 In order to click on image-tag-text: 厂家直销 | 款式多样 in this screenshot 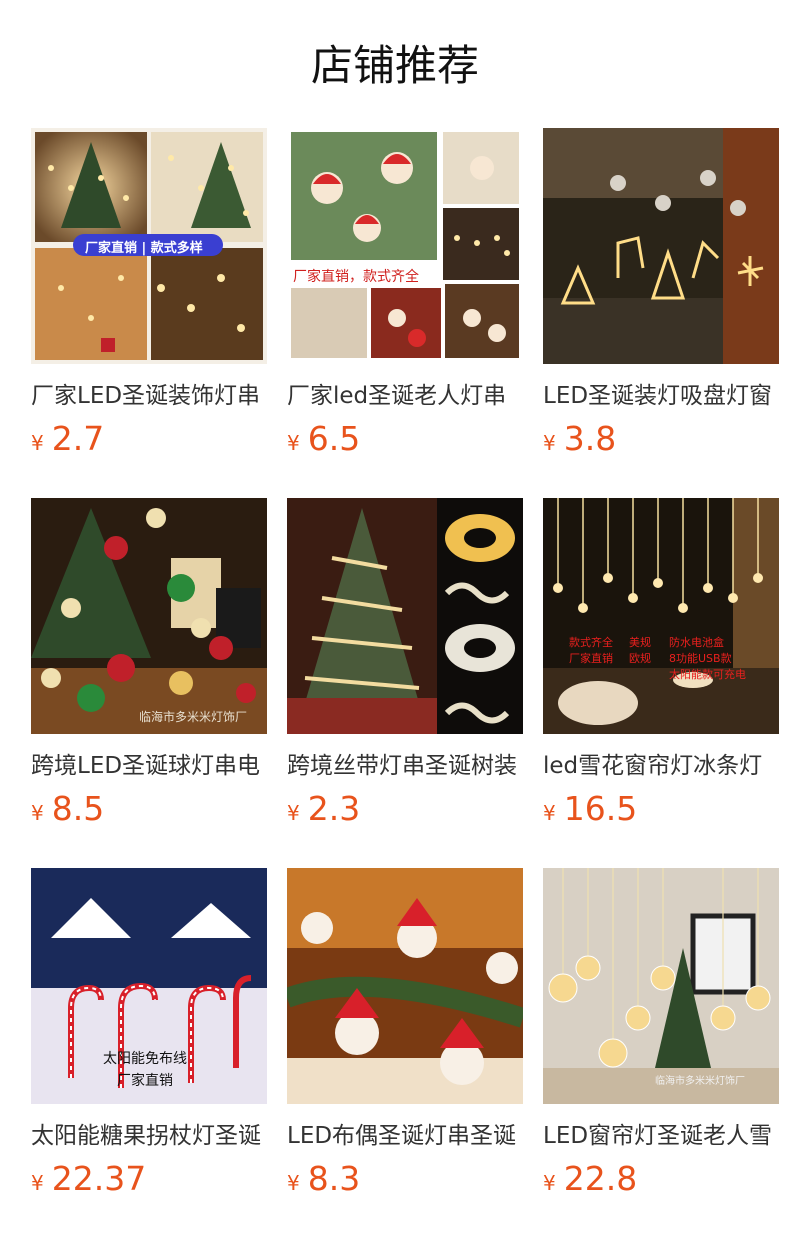, I will do `click(144, 248)`.